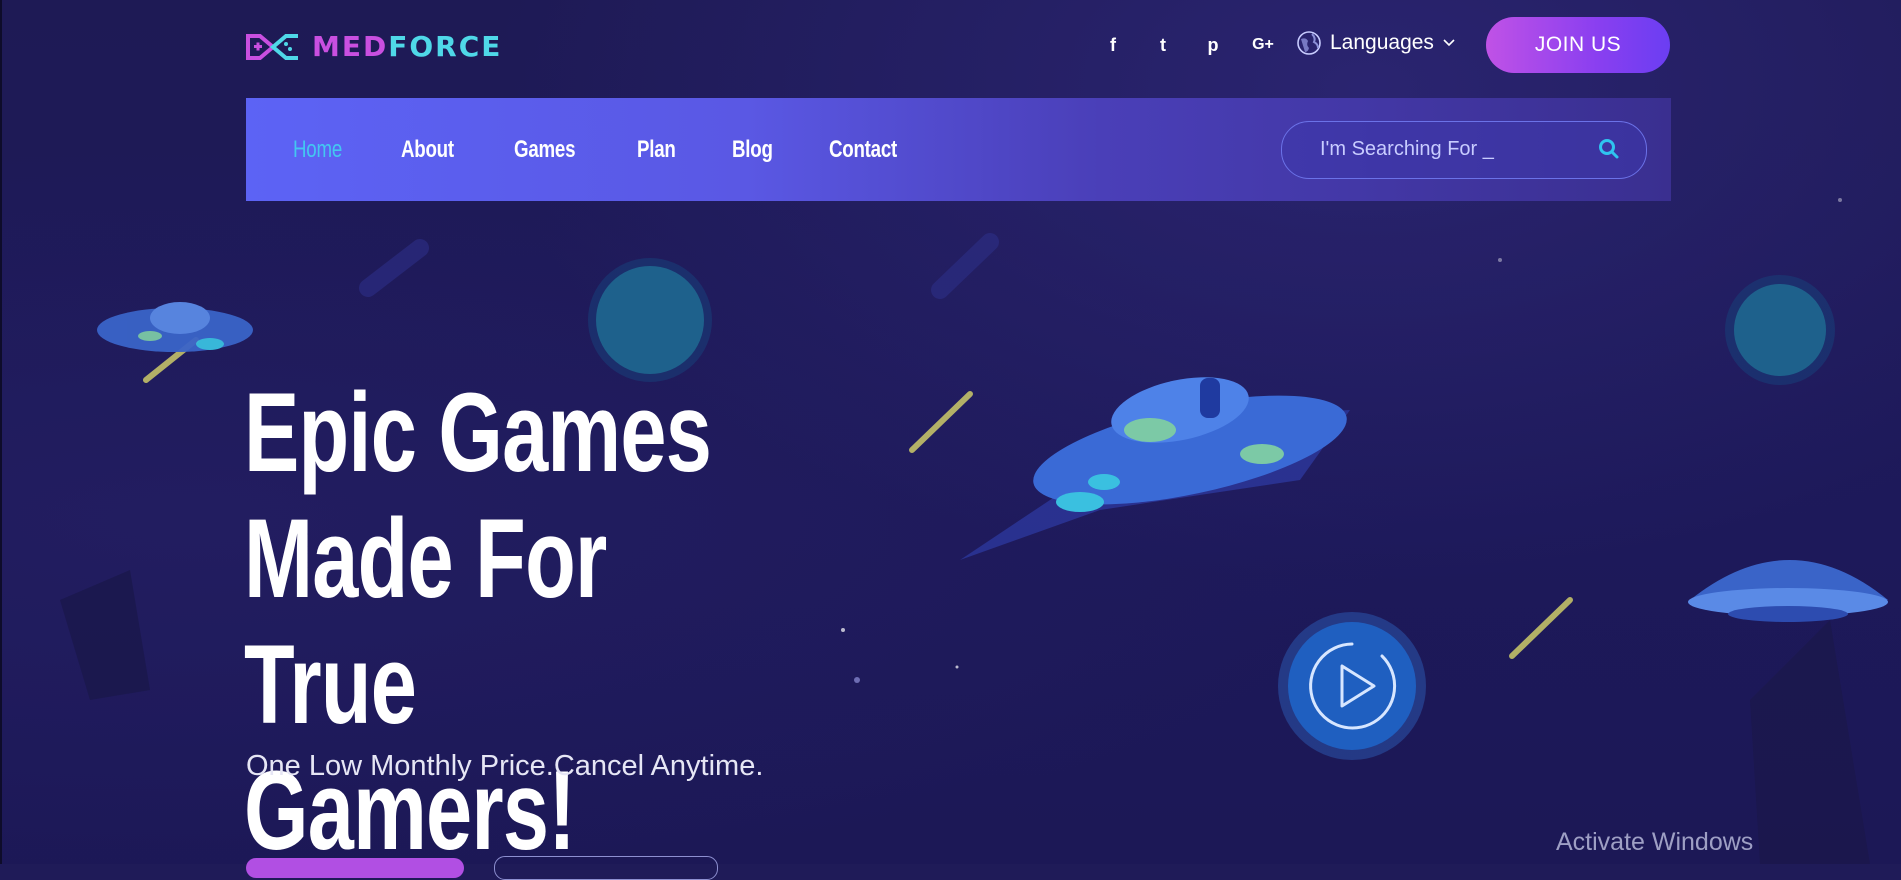  Describe the element at coordinates (1163, 45) in the screenshot. I see `twitter-icon: t` at that location.